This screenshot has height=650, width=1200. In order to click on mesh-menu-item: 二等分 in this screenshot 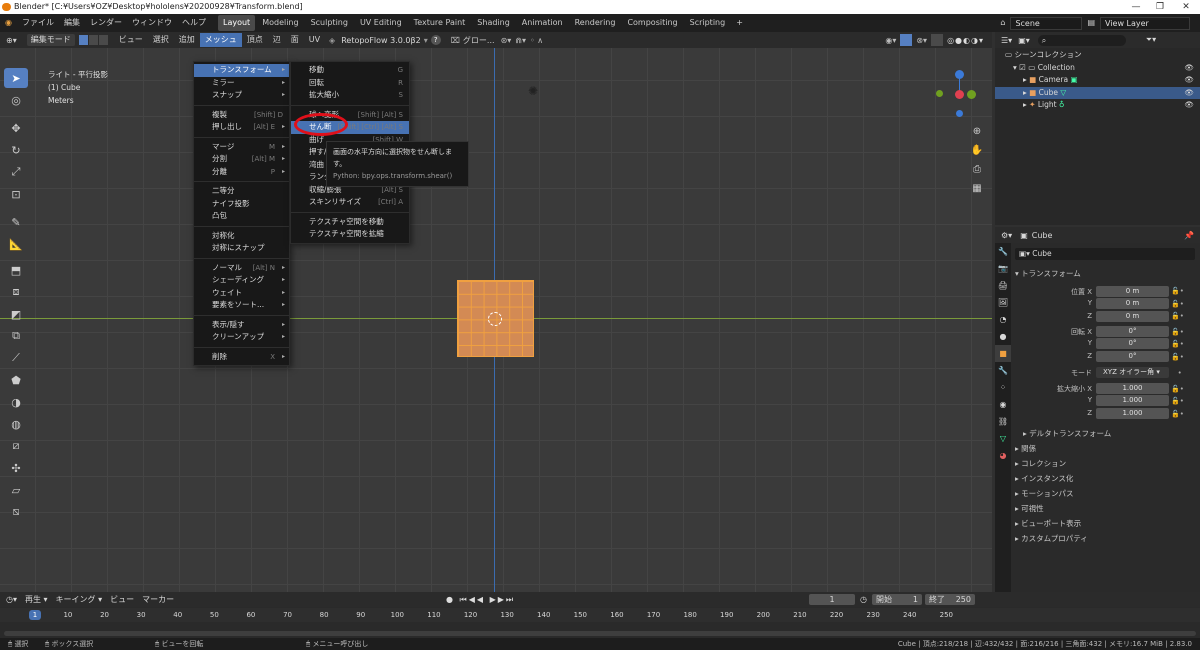, I will do `click(241, 191)`.